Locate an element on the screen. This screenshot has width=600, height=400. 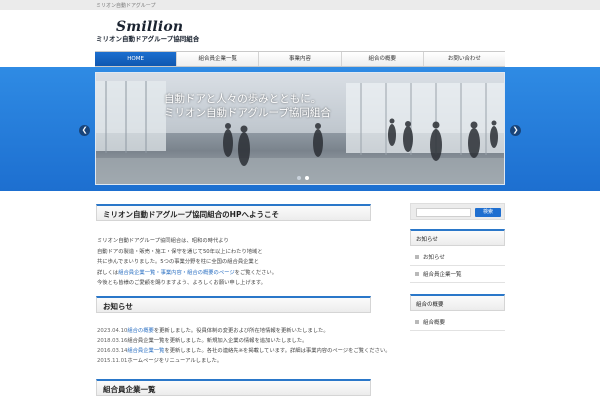
intro-line-1: ミリオン自動ドアグループ協同組合は、昭和の時代より is located at coordinates (163, 241).